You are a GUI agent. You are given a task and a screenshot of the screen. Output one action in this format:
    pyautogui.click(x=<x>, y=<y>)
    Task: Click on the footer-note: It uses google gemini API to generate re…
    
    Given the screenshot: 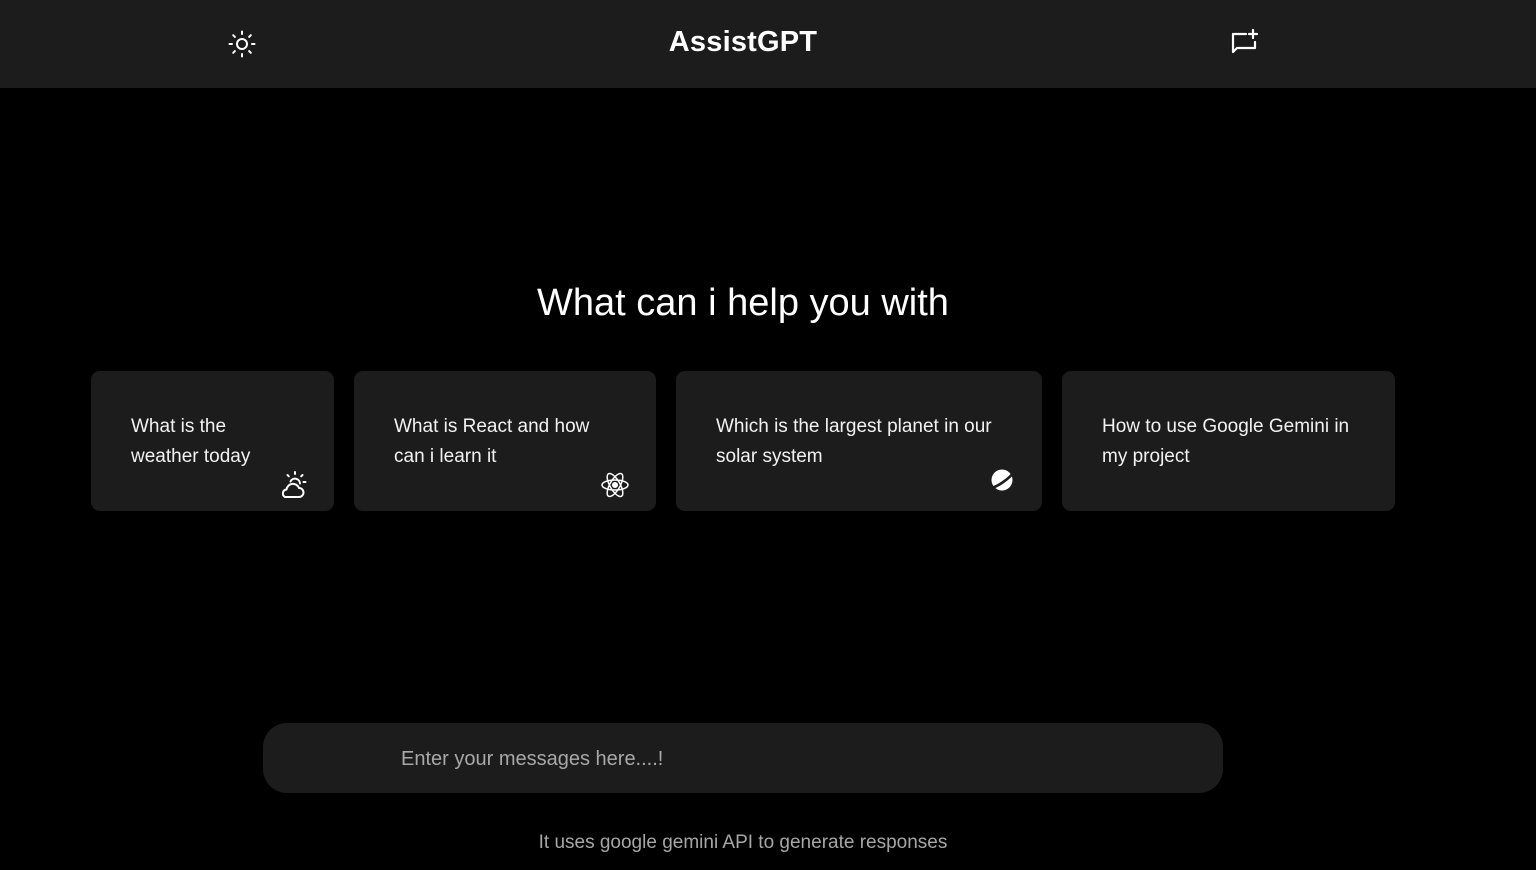 What is the action you would take?
    pyautogui.click(x=743, y=842)
    